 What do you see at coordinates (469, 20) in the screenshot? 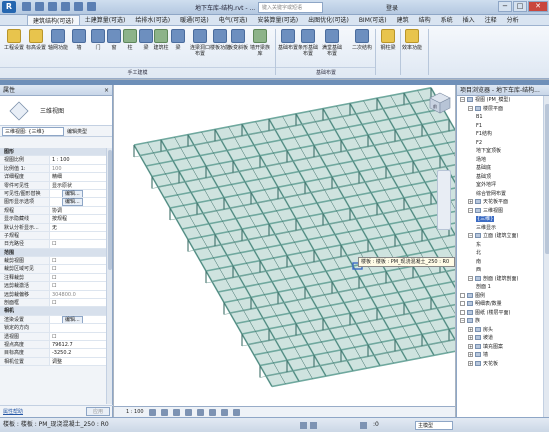
I see `tab-11: 插入` at bounding box center [469, 20].